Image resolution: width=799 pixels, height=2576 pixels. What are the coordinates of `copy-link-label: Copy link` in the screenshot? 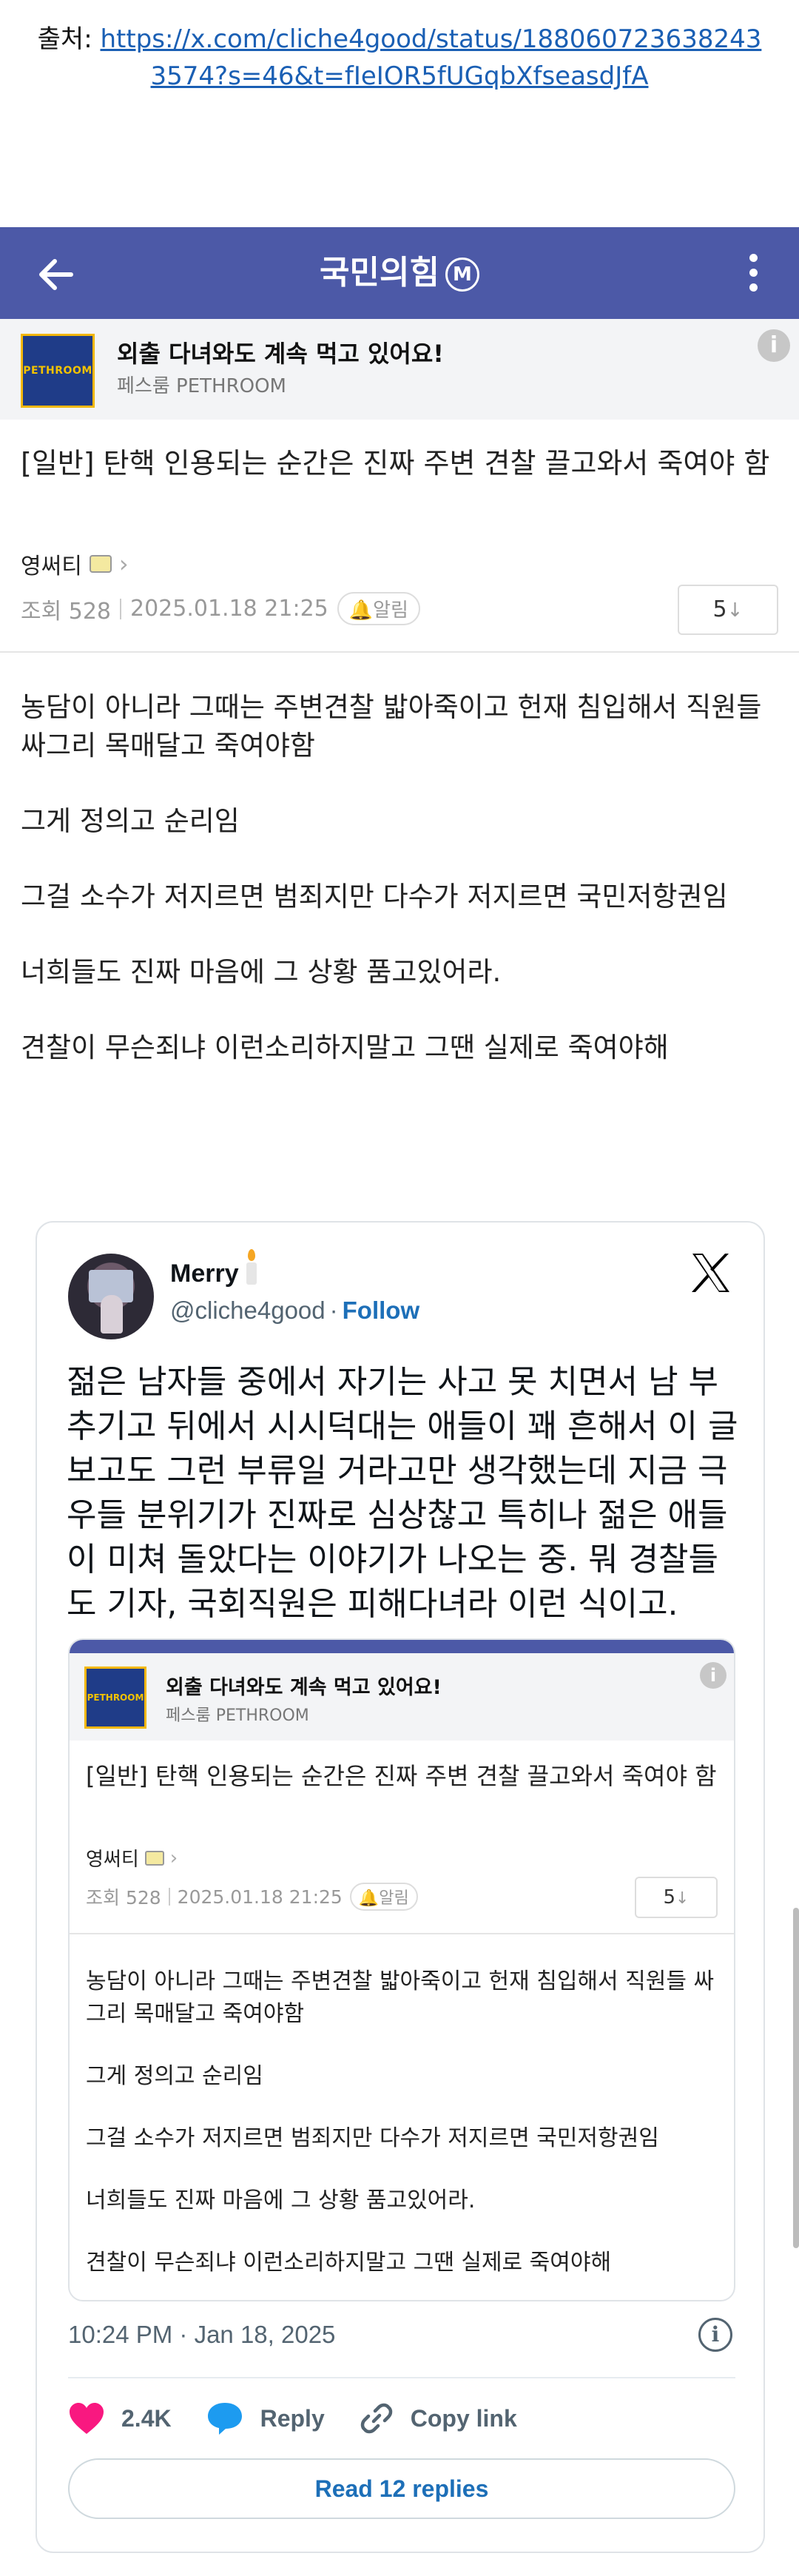 It's located at (463, 2418).